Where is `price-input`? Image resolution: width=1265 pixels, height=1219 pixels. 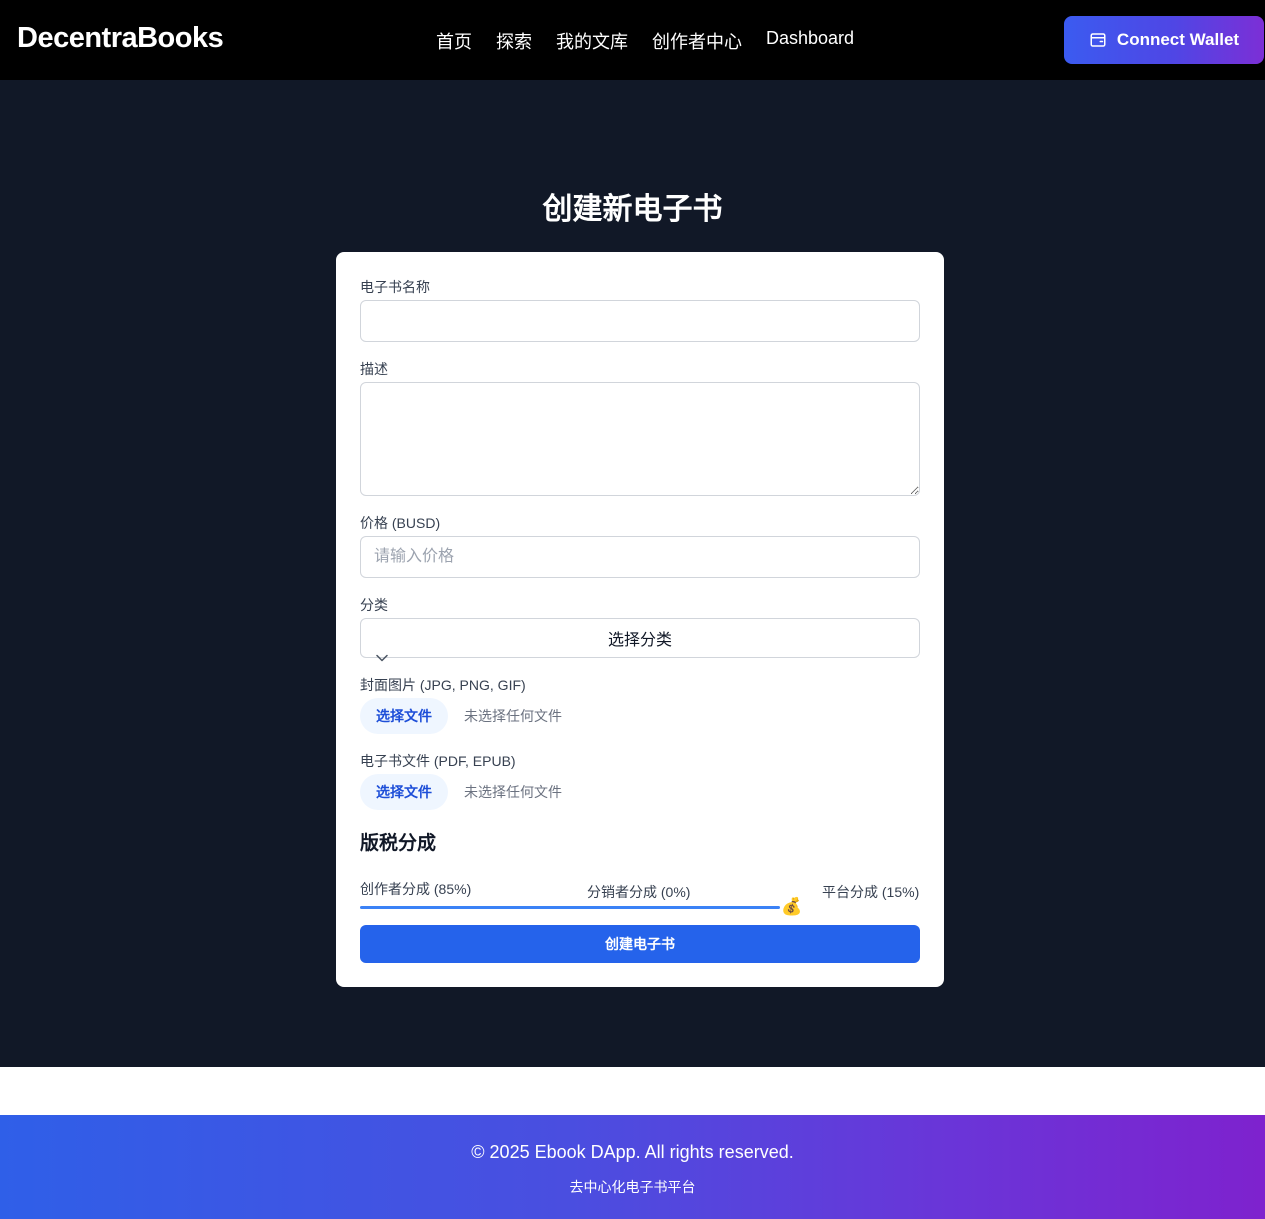
price-input is located at coordinates (640, 557).